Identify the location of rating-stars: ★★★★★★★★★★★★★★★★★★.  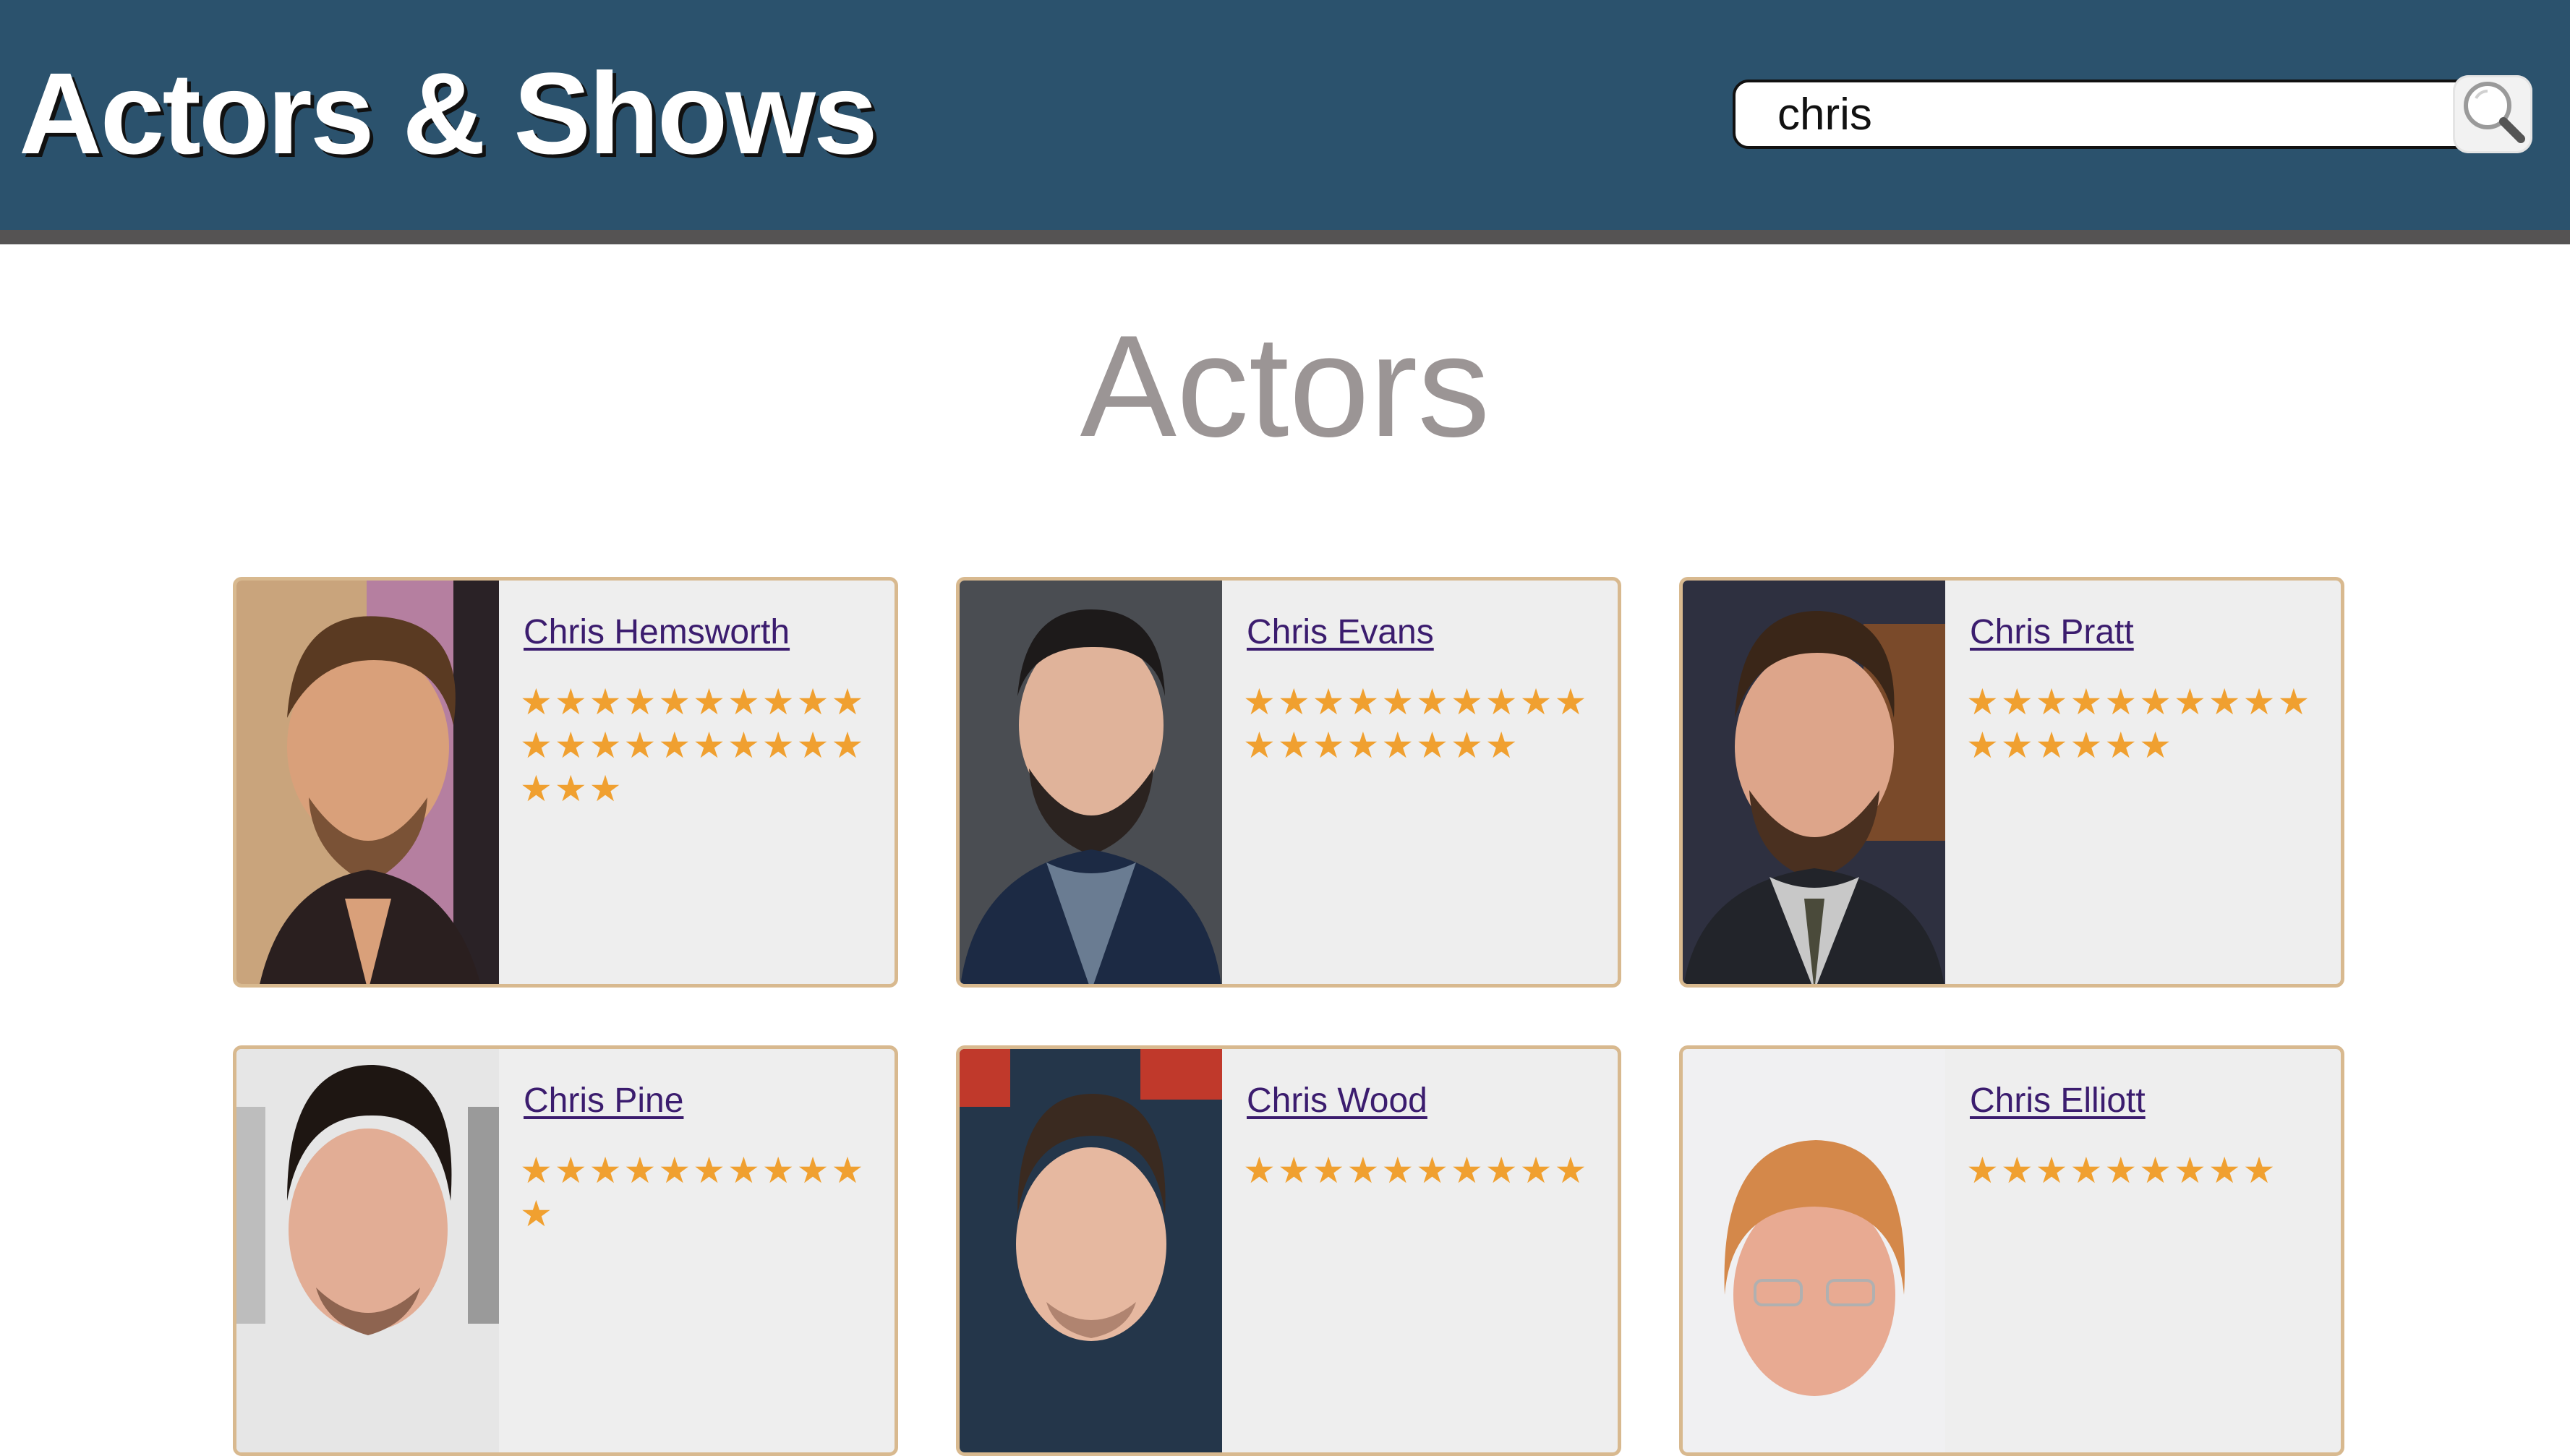
(1416, 723).